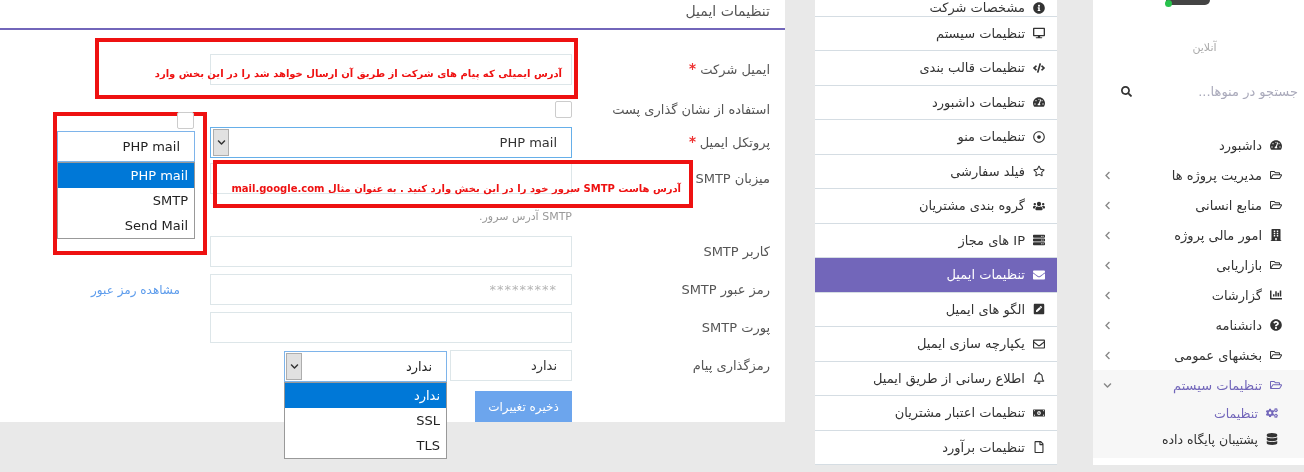  What do you see at coordinates (736, 251) in the screenshot?
I see `field-label: کاربر SMTP` at bounding box center [736, 251].